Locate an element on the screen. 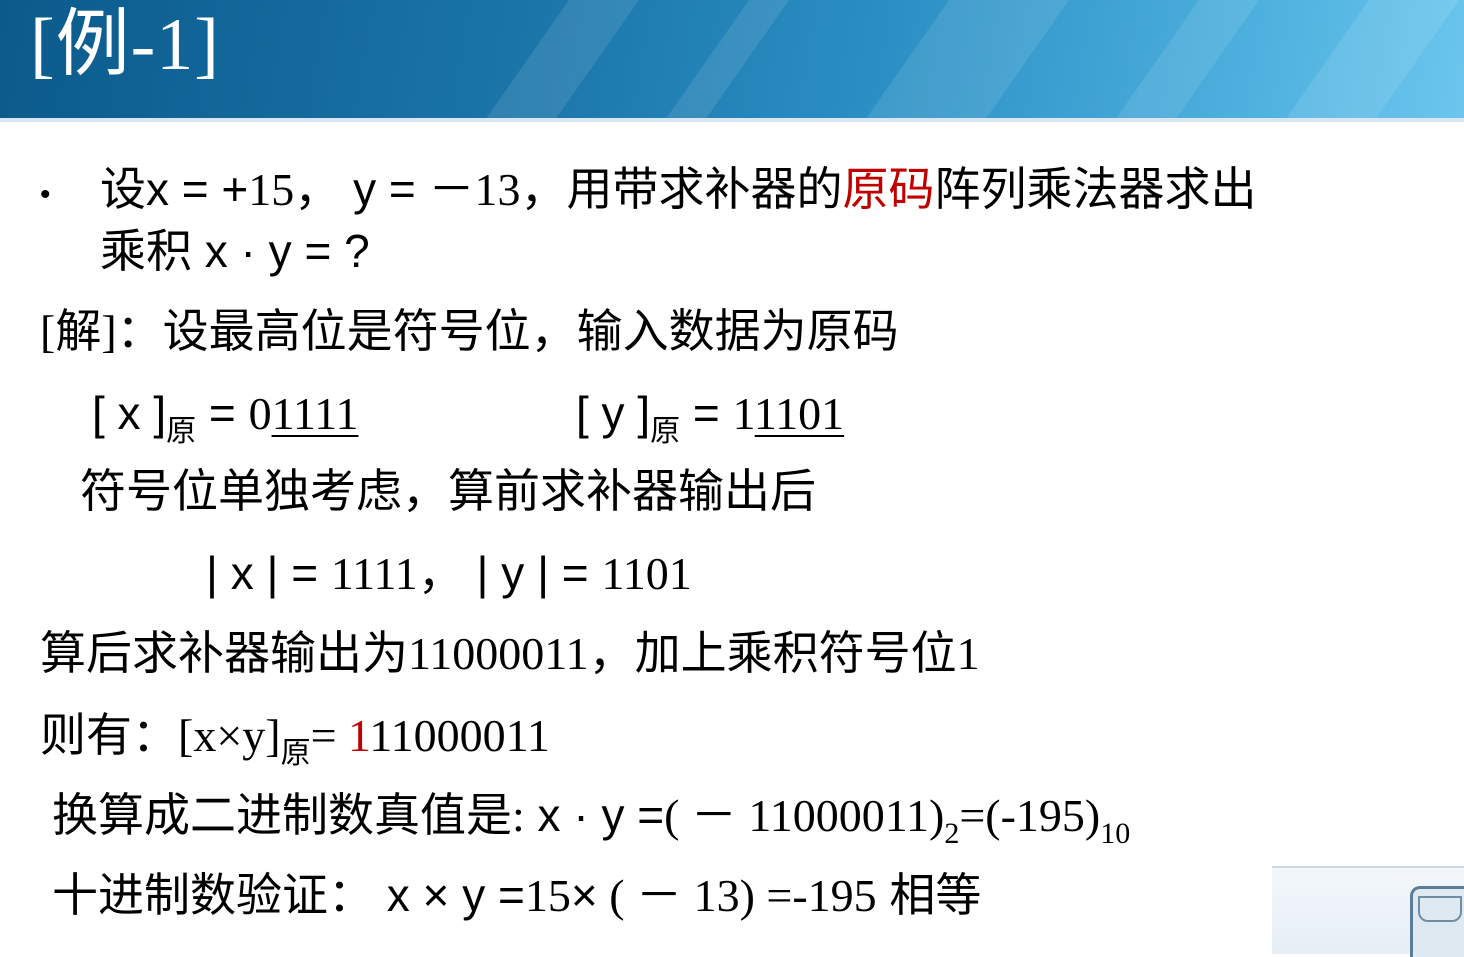 The height and width of the screenshot is (957, 1464). y-bracket: [ y ] is located at coordinates (613, 413).